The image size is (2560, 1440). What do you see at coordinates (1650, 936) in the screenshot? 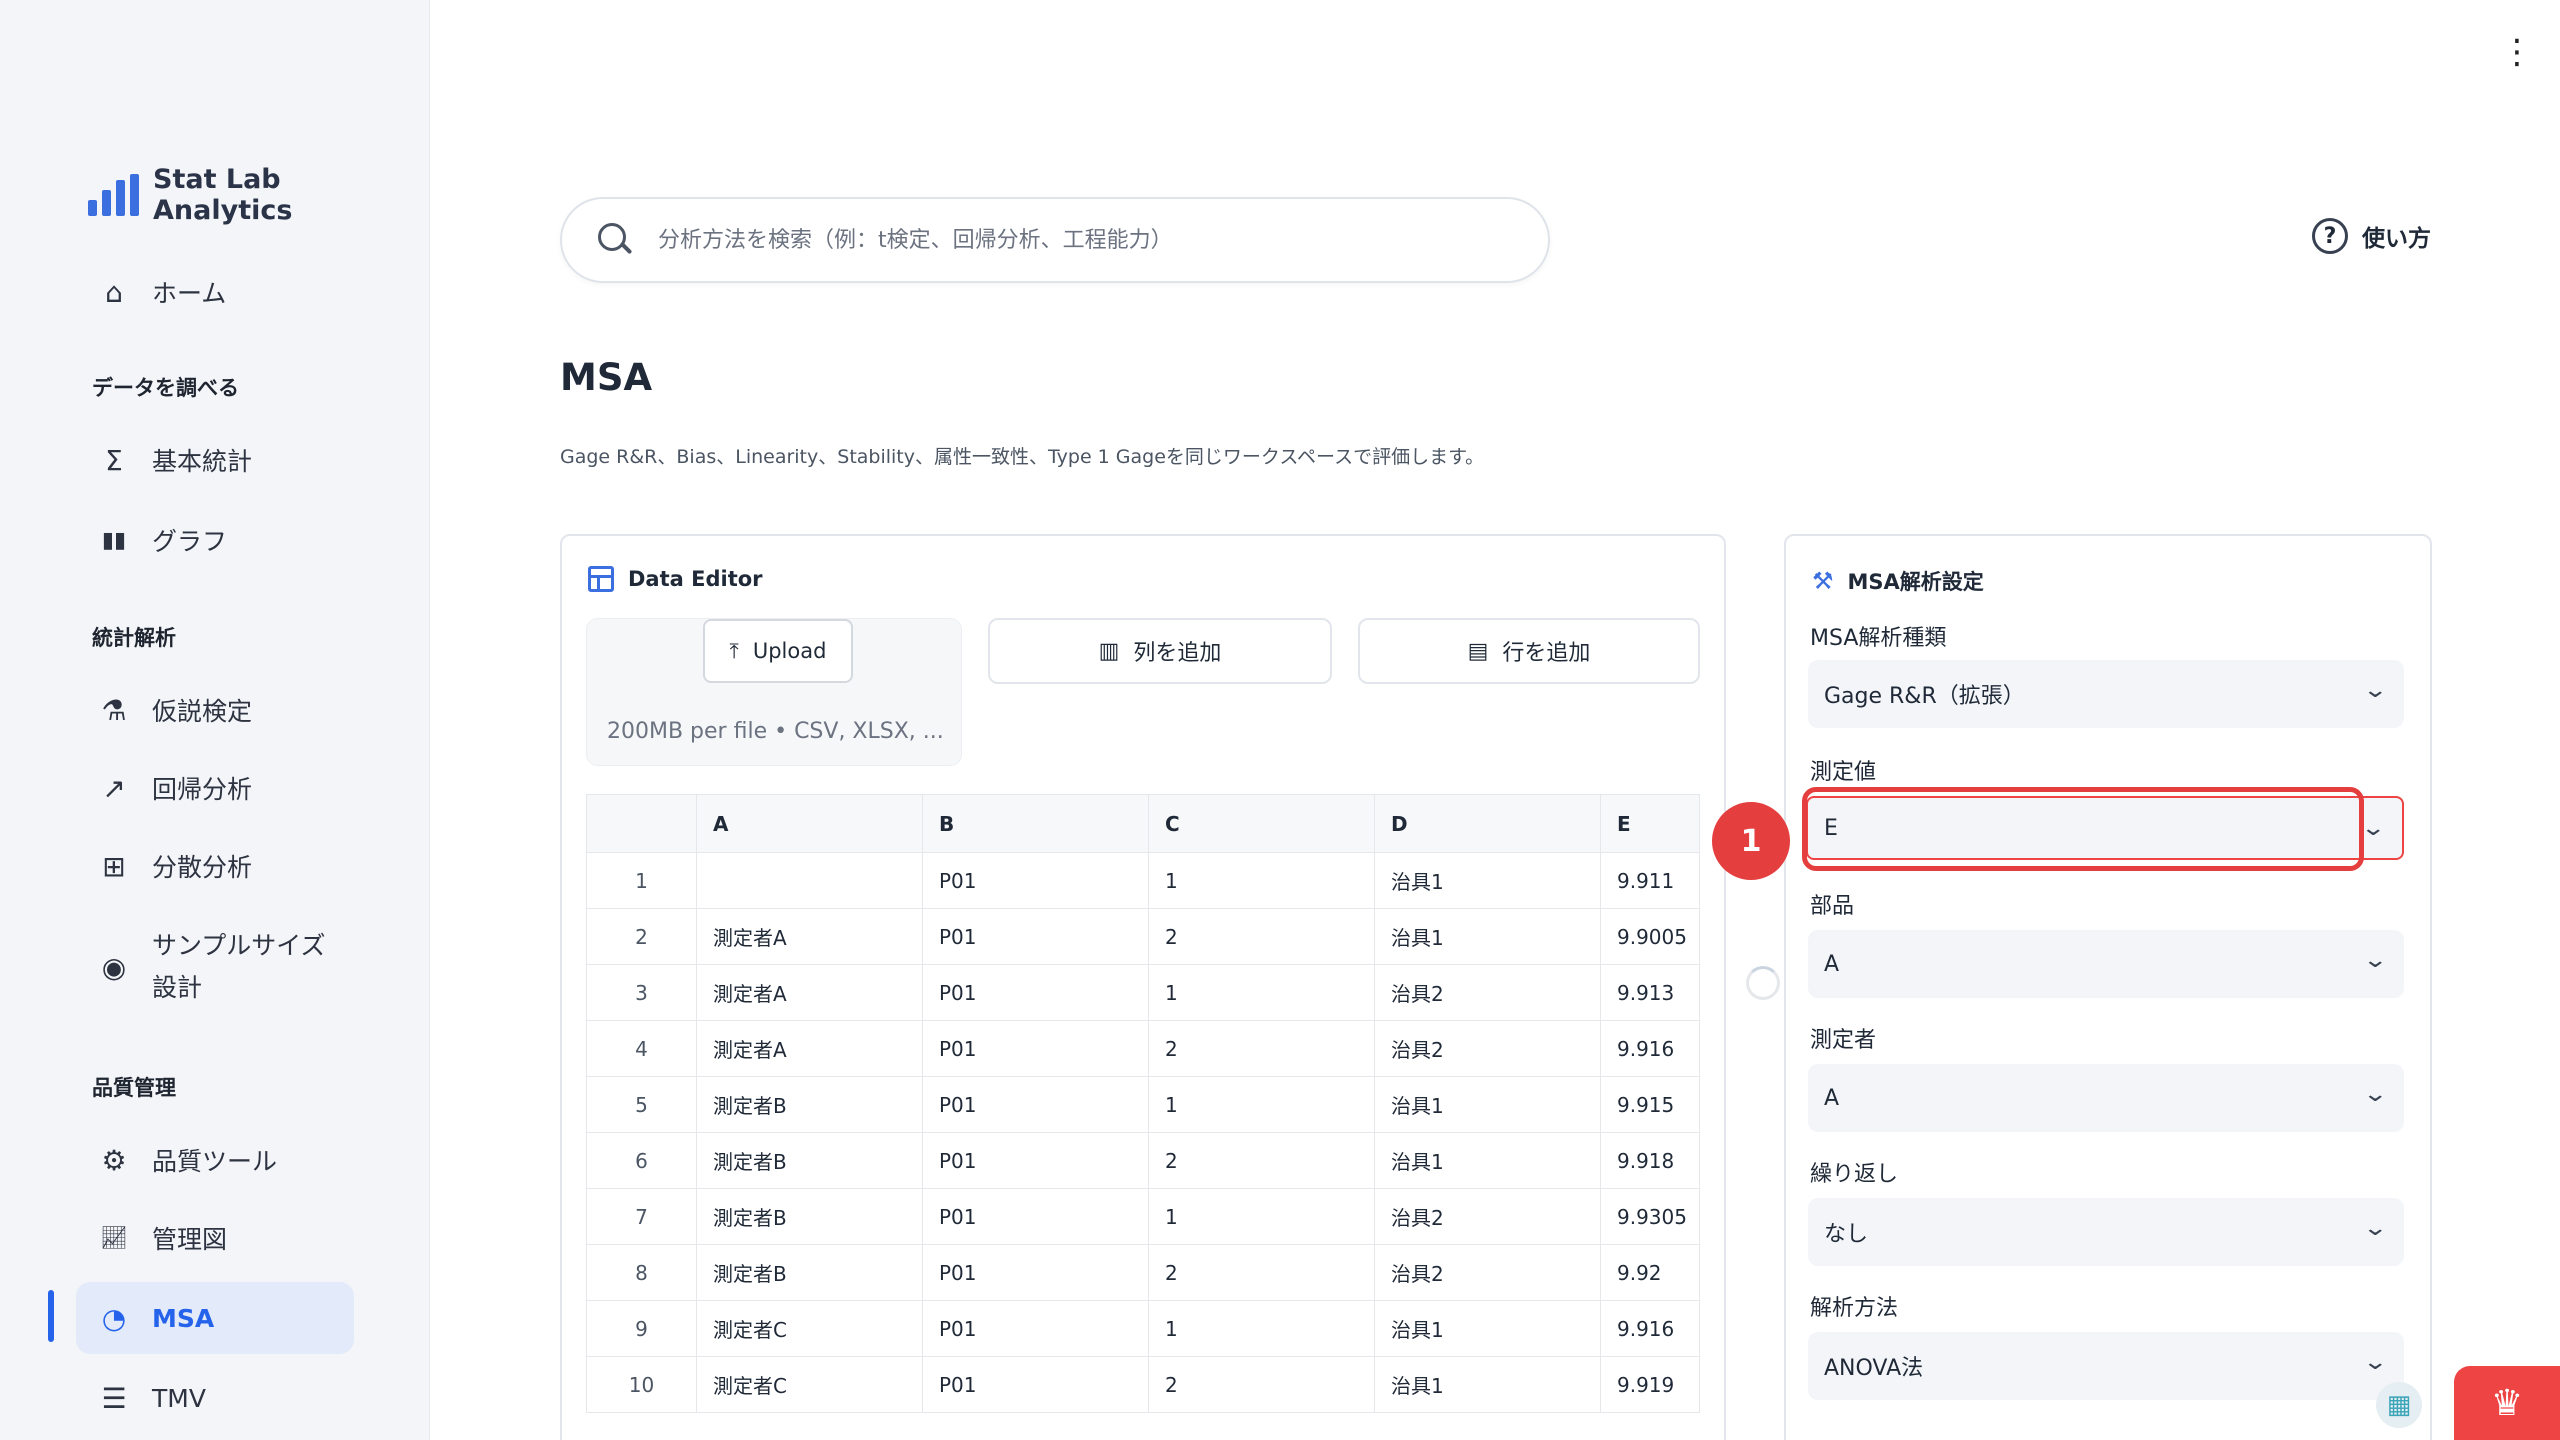
I see `table-cell: 9.9005` at bounding box center [1650, 936].